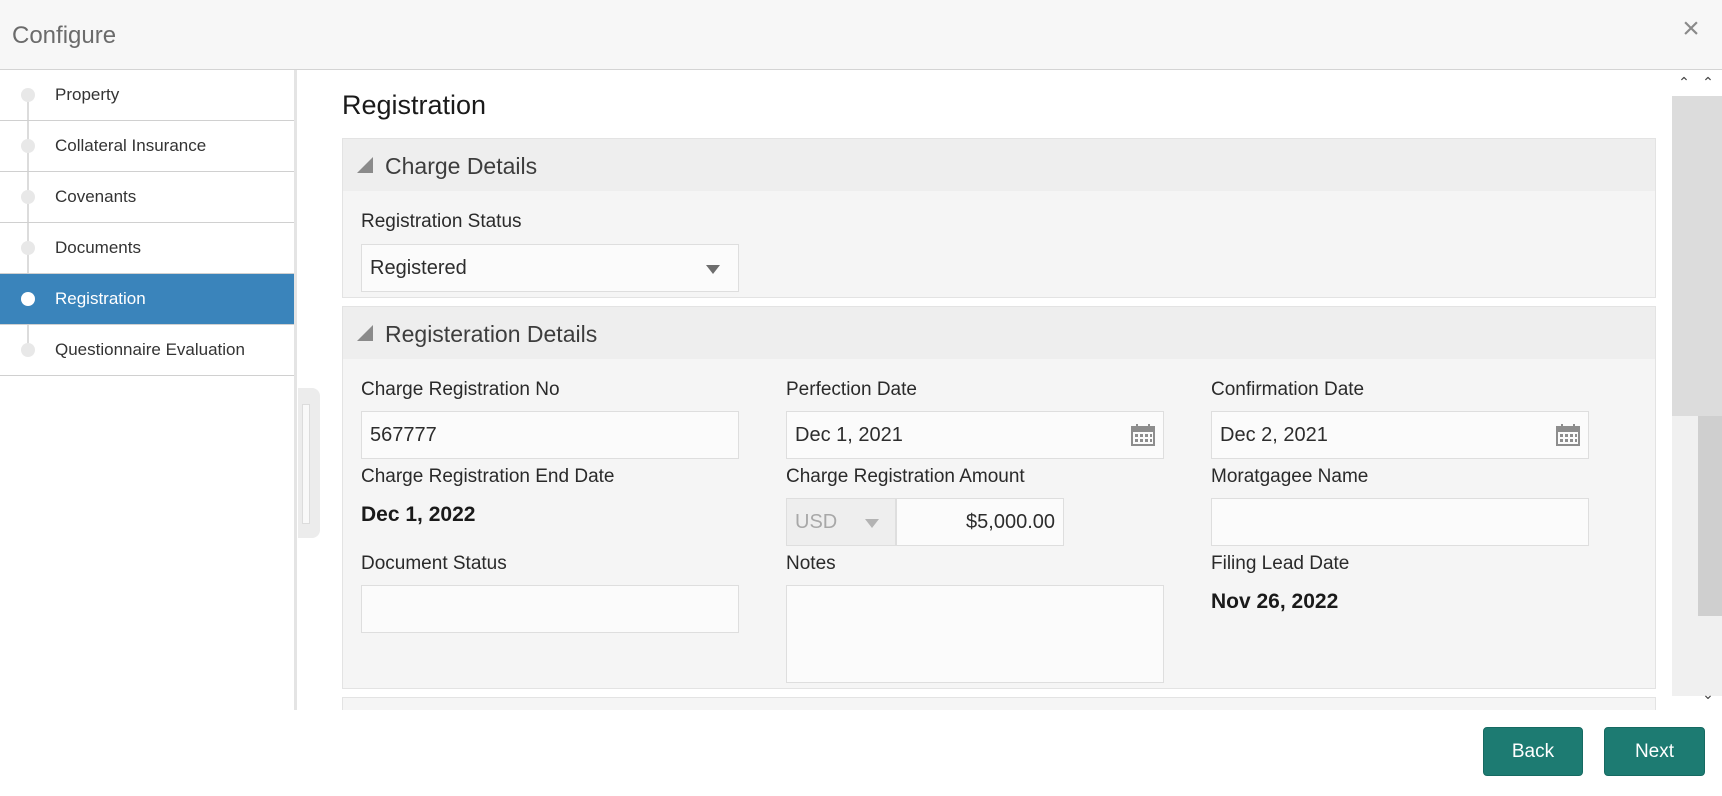 This screenshot has width=1722, height=796. What do you see at coordinates (441, 221) in the screenshot?
I see `registration-status-label: Registration Status` at bounding box center [441, 221].